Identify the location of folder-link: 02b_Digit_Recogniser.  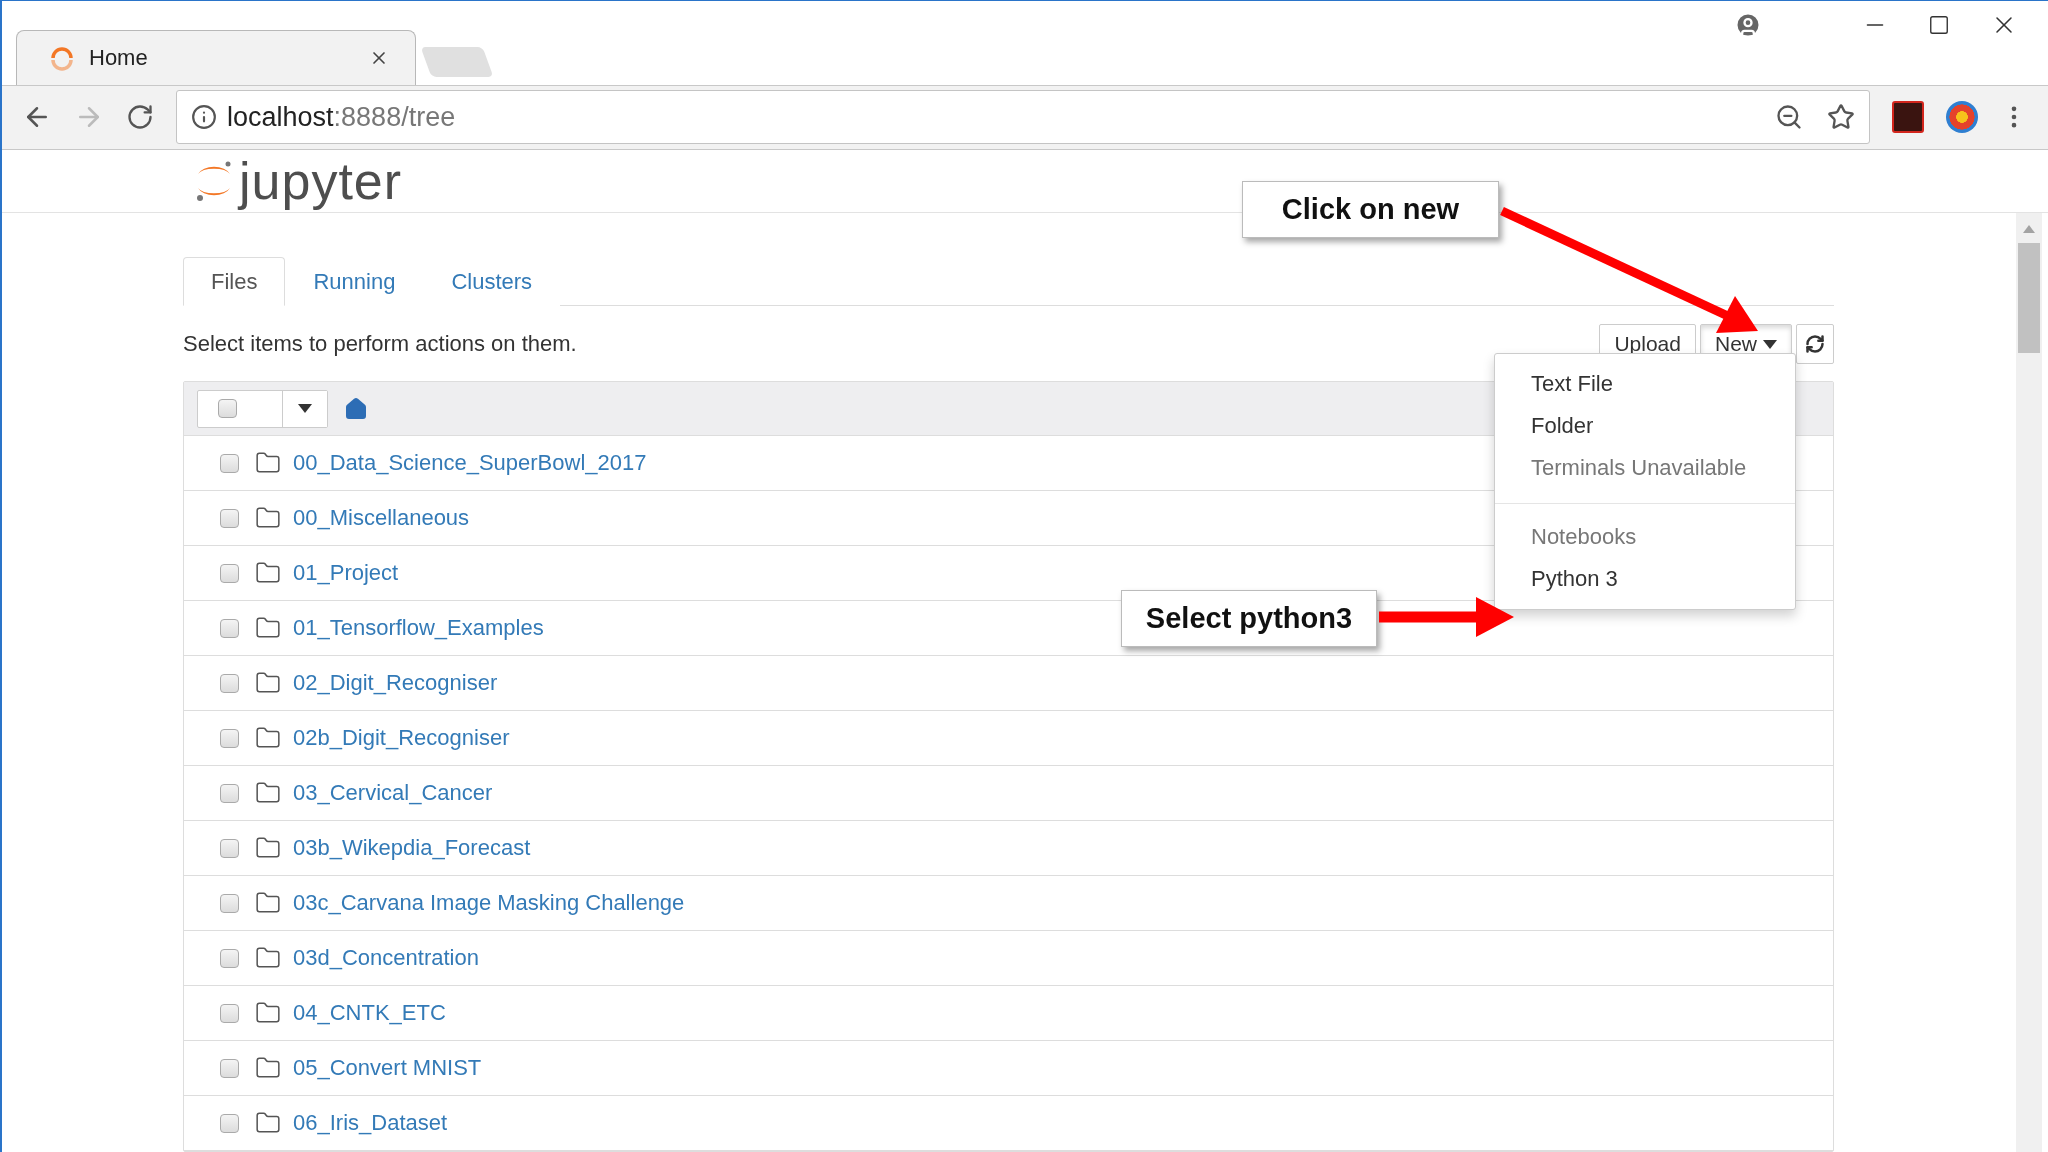
(401, 738).